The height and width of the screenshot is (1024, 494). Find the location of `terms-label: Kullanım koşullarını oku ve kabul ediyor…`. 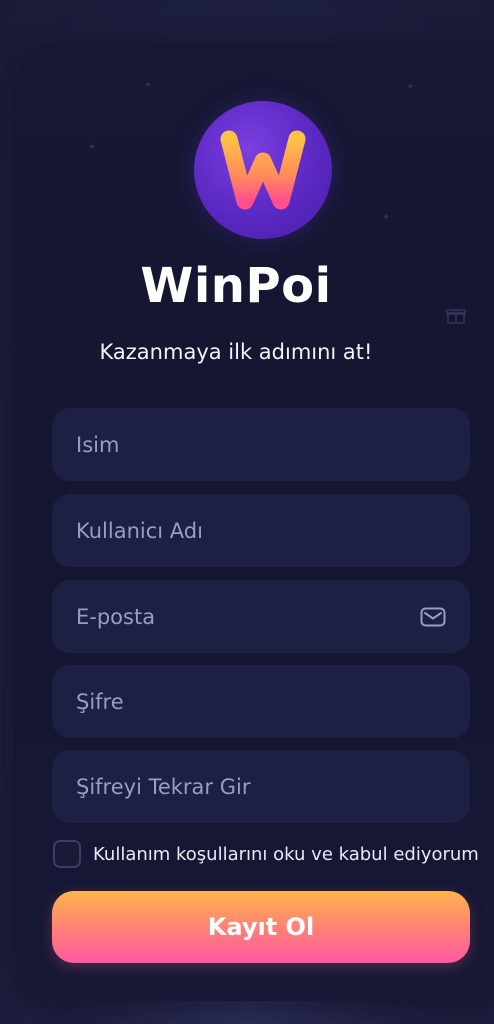

terms-label: Kullanım koşullarını oku ve kabul ediyor… is located at coordinates (286, 854).